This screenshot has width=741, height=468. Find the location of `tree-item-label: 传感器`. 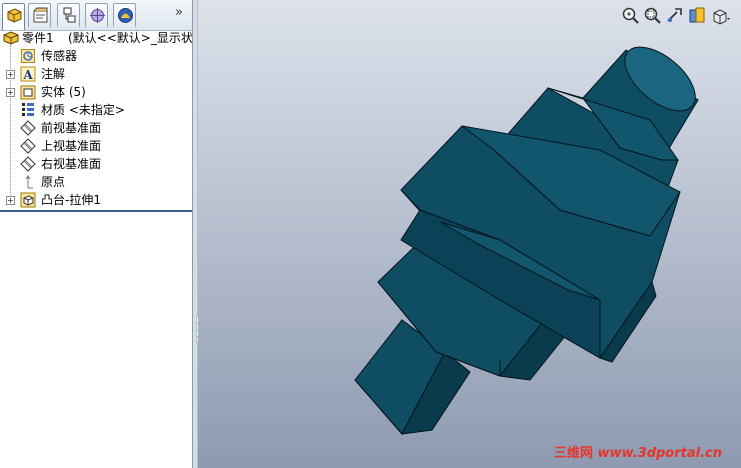

tree-item-label: 传感器 is located at coordinates (59, 56).